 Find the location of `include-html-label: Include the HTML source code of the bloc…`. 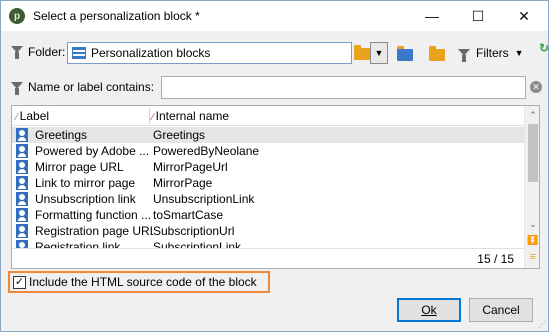

include-html-label: Include the HTML source code of the bloc… is located at coordinates (143, 282).